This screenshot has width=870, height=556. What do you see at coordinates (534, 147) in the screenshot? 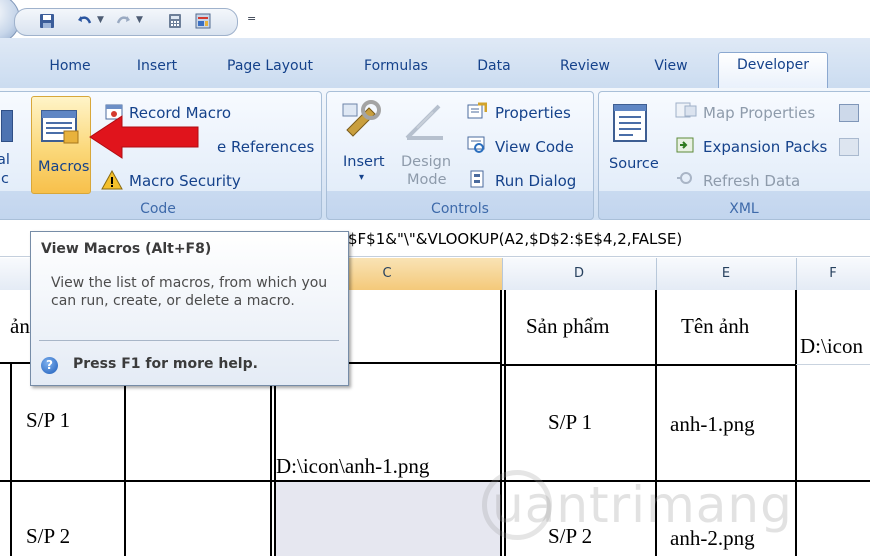
I see `view-code-button: View Code` at bounding box center [534, 147].